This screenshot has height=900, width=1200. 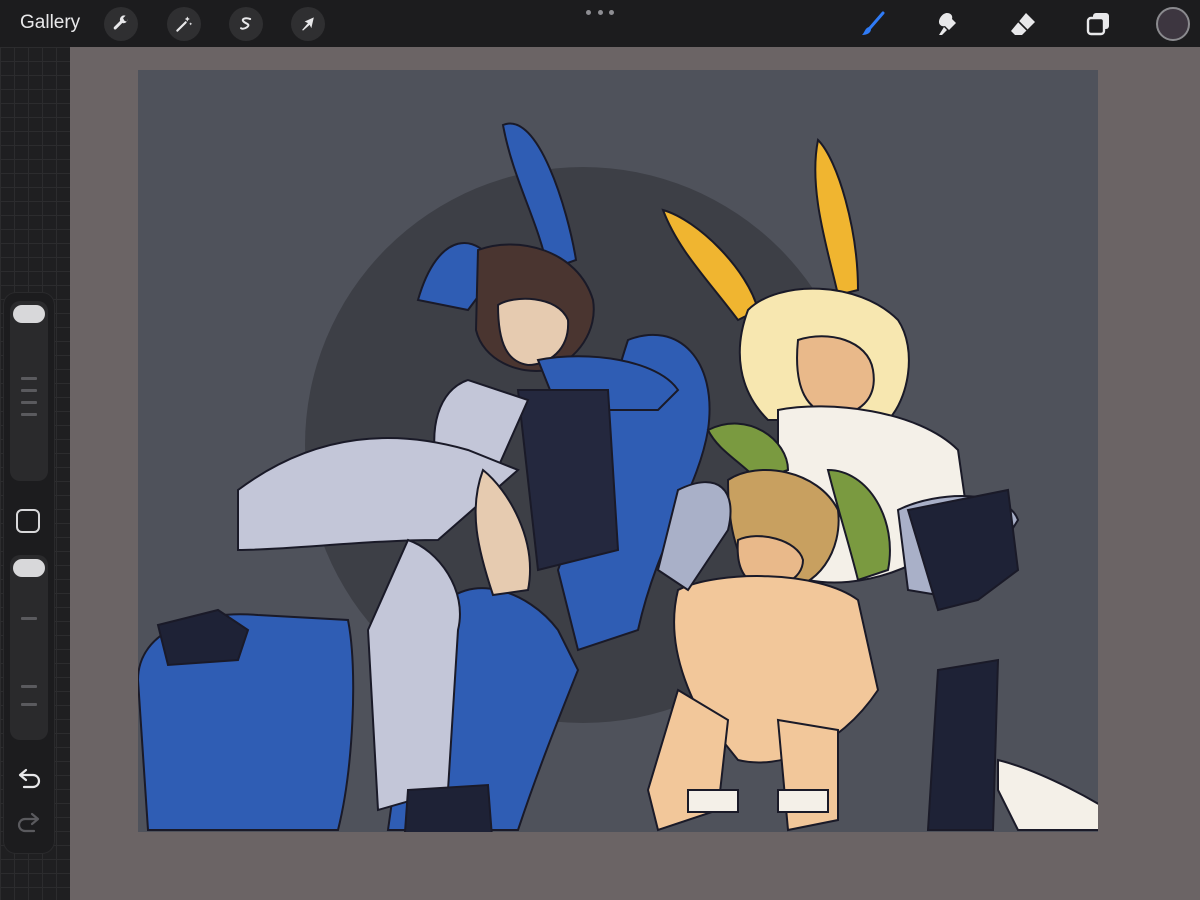 I want to click on selection-icon, so click(x=246, y=23).